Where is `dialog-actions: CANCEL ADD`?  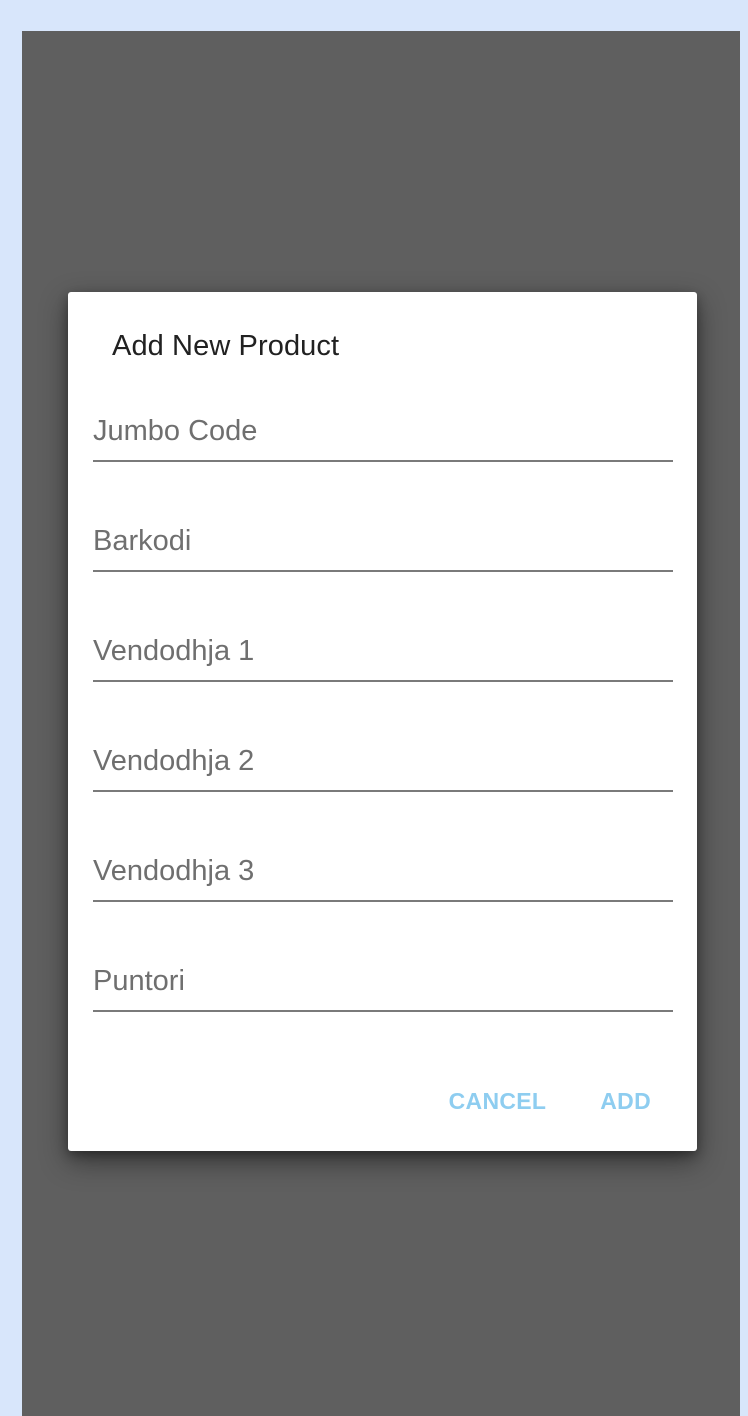 dialog-actions: CANCEL ADD is located at coordinates (550, 1101).